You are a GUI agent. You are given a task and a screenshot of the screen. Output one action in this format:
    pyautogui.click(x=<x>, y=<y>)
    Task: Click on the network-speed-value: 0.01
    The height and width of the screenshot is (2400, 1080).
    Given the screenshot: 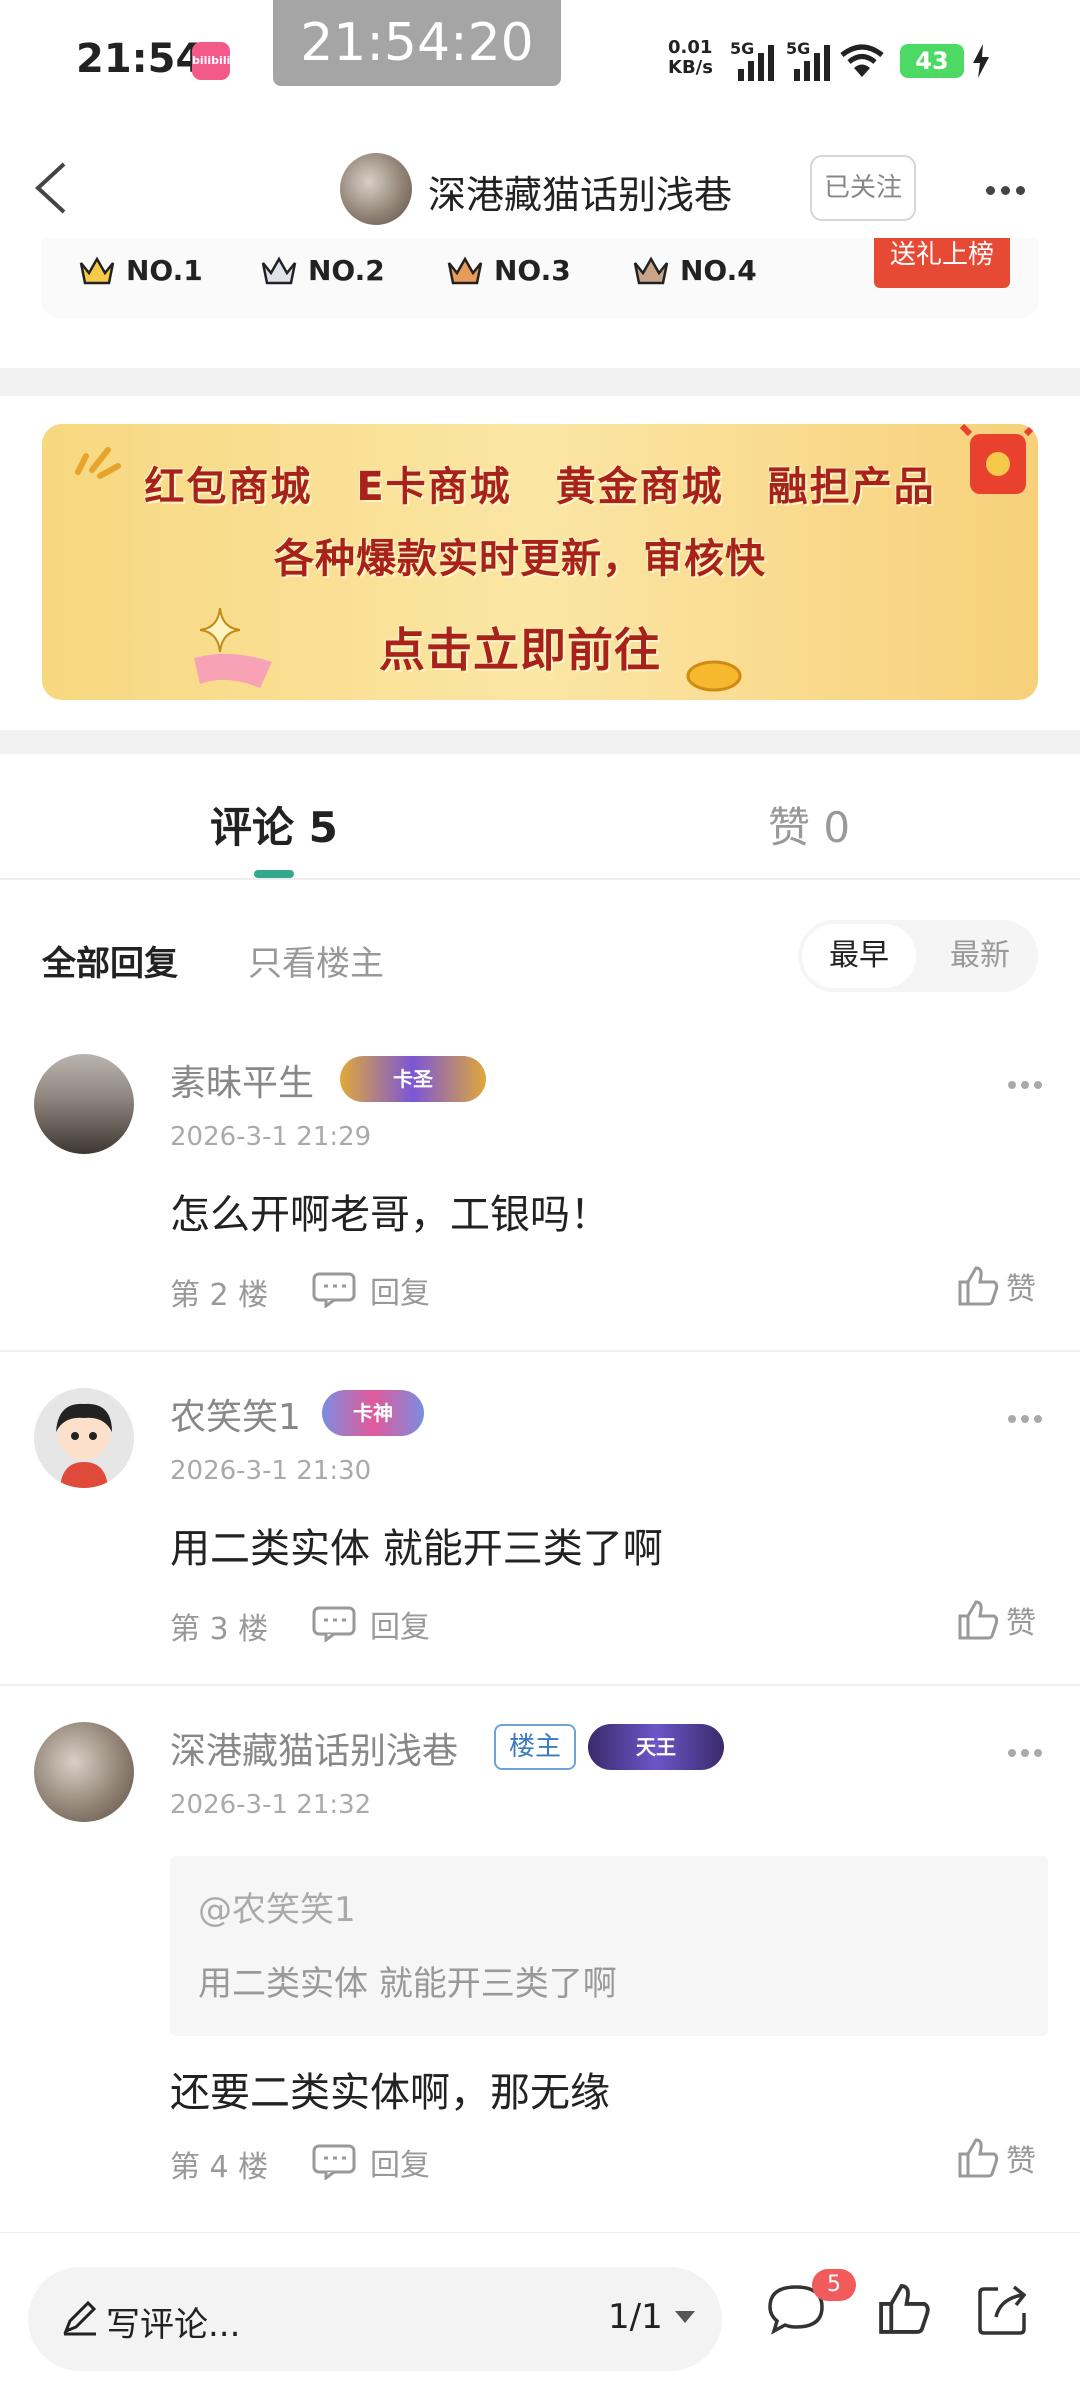 What is the action you would take?
    pyautogui.click(x=690, y=47)
    